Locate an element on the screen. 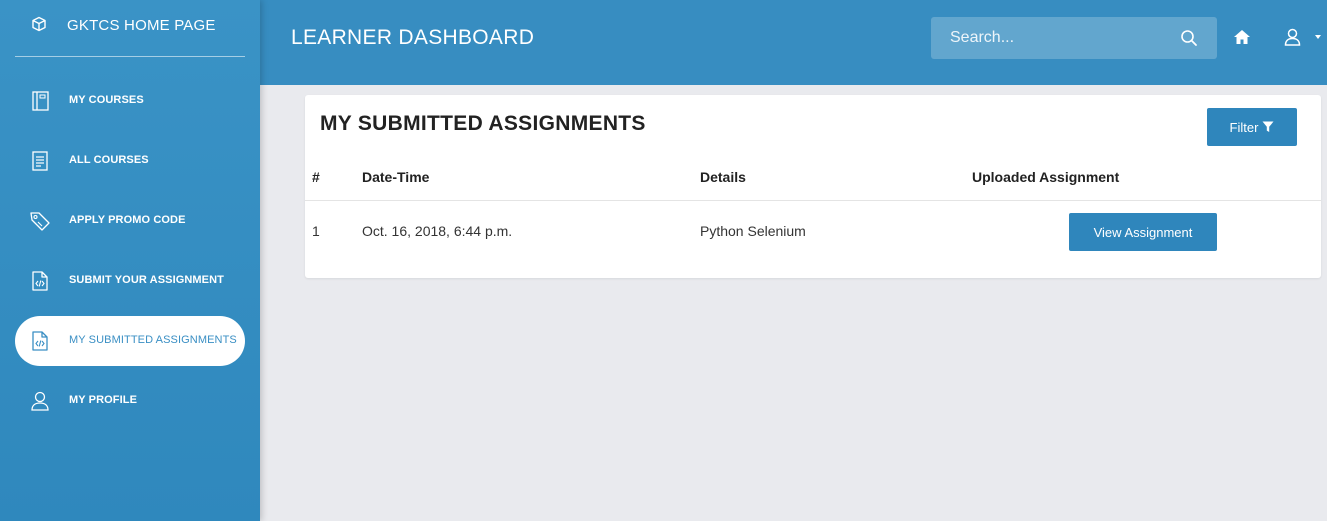  sidebar-item-label: SUBMIT YOUR ASSIGNMENT is located at coordinates (146, 280).